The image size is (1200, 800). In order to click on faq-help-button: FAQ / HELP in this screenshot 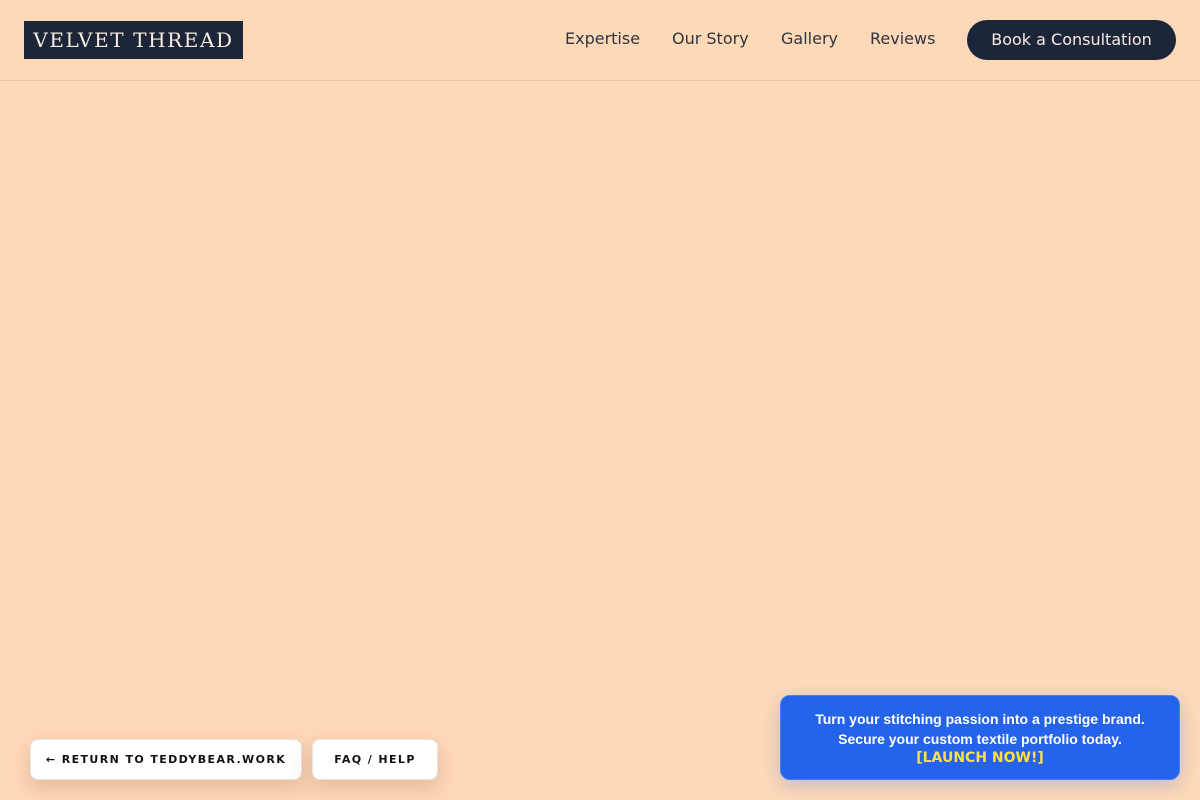, I will do `click(375, 759)`.